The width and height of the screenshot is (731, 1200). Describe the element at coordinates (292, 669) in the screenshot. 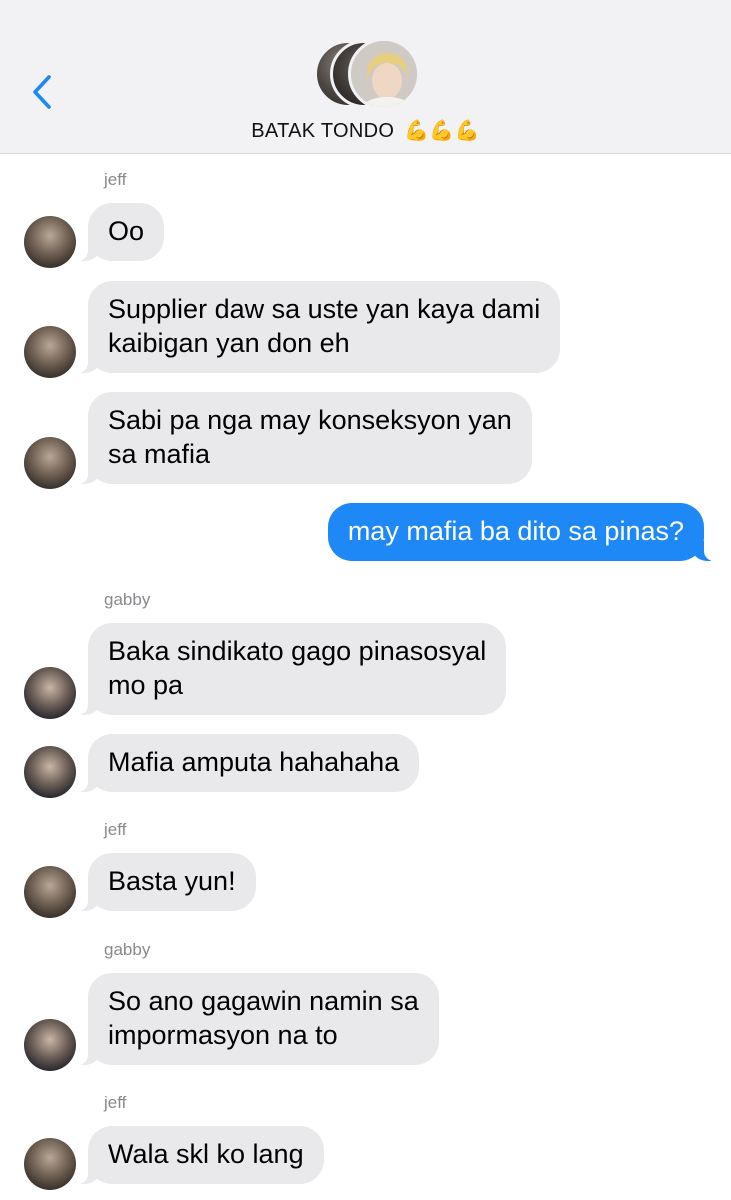

I see `message-bubble: Baka sindikato gago pinasosyal mo pa` at that location.